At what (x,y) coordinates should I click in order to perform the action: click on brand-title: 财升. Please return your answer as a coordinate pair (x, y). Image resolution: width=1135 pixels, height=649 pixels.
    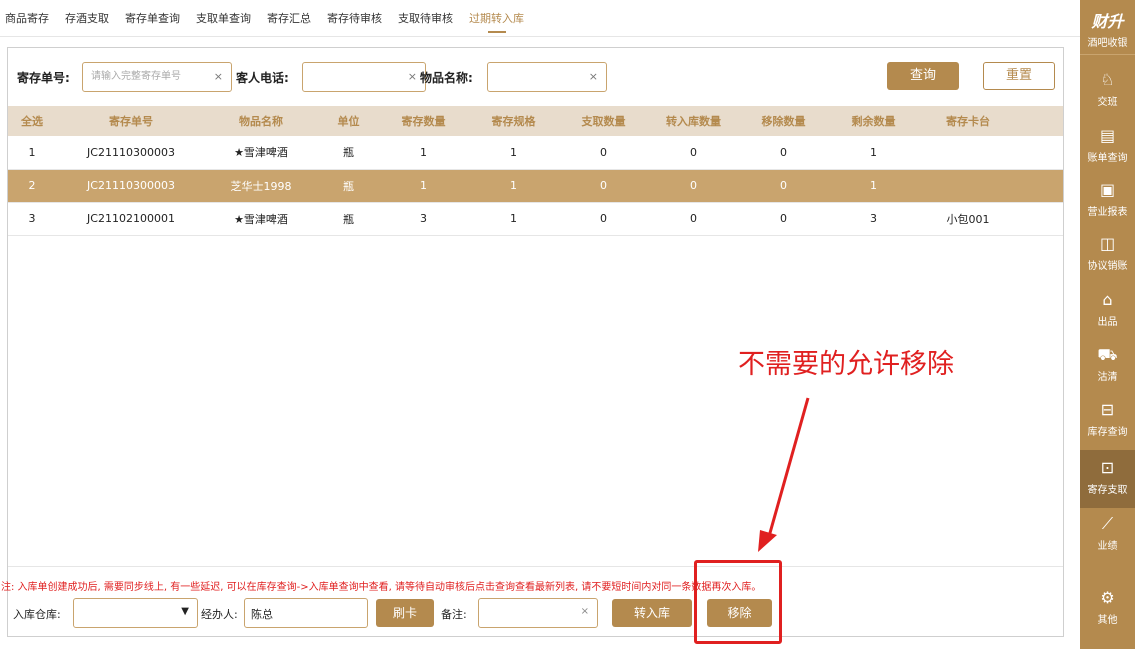
    Looking at the image, I should click on (1107, 21).